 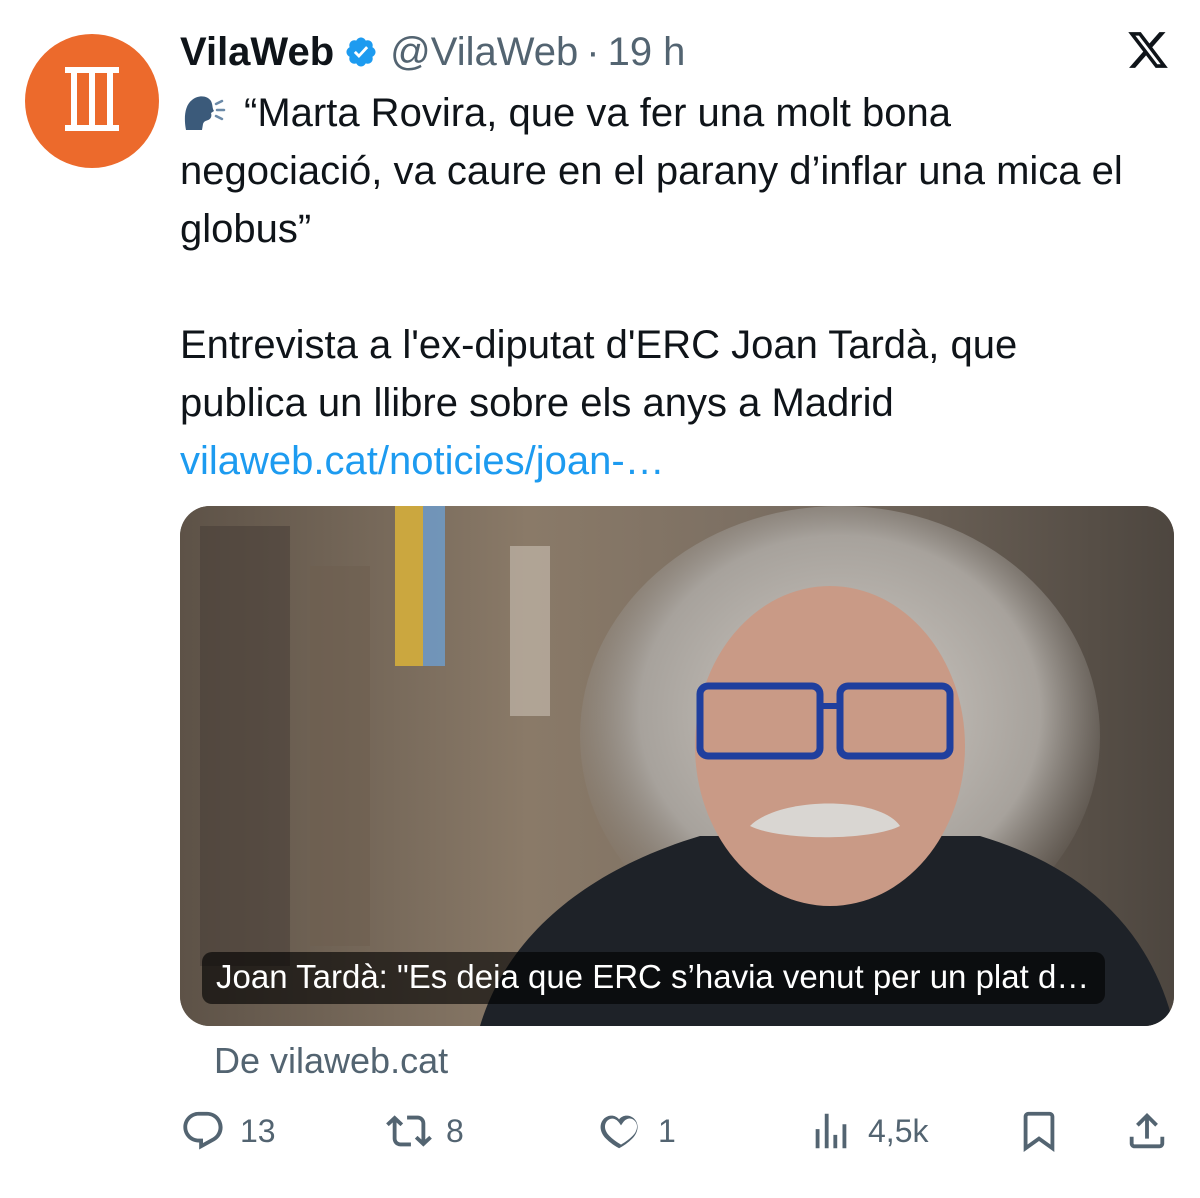 I want to click on reply-count: 13, so click(x=258, y=1130).